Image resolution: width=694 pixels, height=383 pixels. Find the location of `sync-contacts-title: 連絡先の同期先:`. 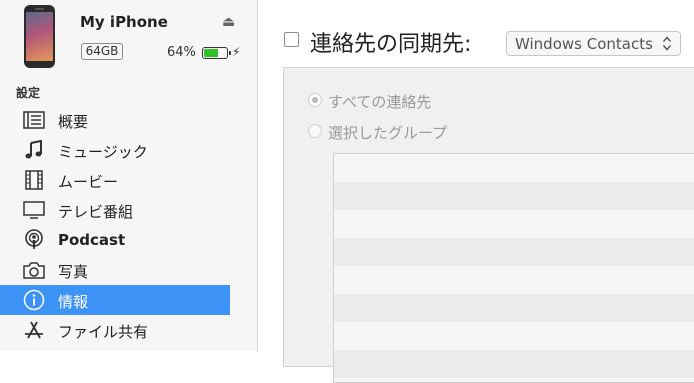

sync-contacts-title: 連絡先の同期先: is located at coordinates (391, 44).